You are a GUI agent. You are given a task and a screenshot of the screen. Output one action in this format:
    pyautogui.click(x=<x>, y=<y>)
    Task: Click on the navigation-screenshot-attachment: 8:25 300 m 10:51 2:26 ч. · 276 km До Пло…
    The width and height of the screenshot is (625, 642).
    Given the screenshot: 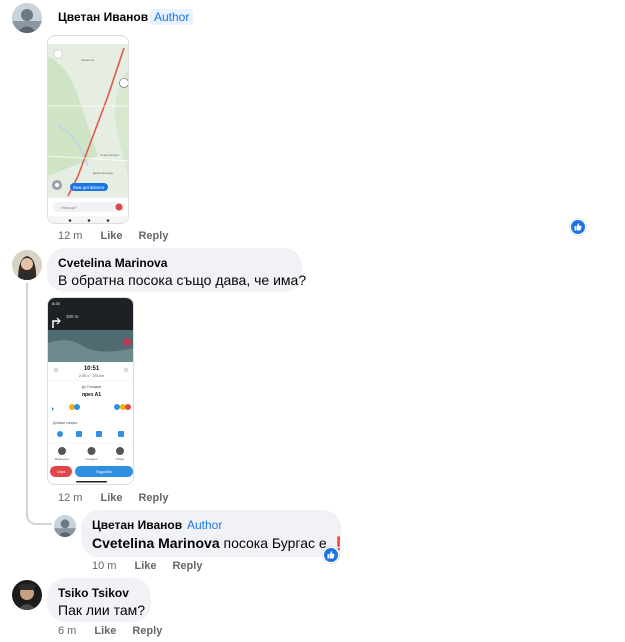 What is the action you would take?
    pyautogui.click(x=90, y=391)
    